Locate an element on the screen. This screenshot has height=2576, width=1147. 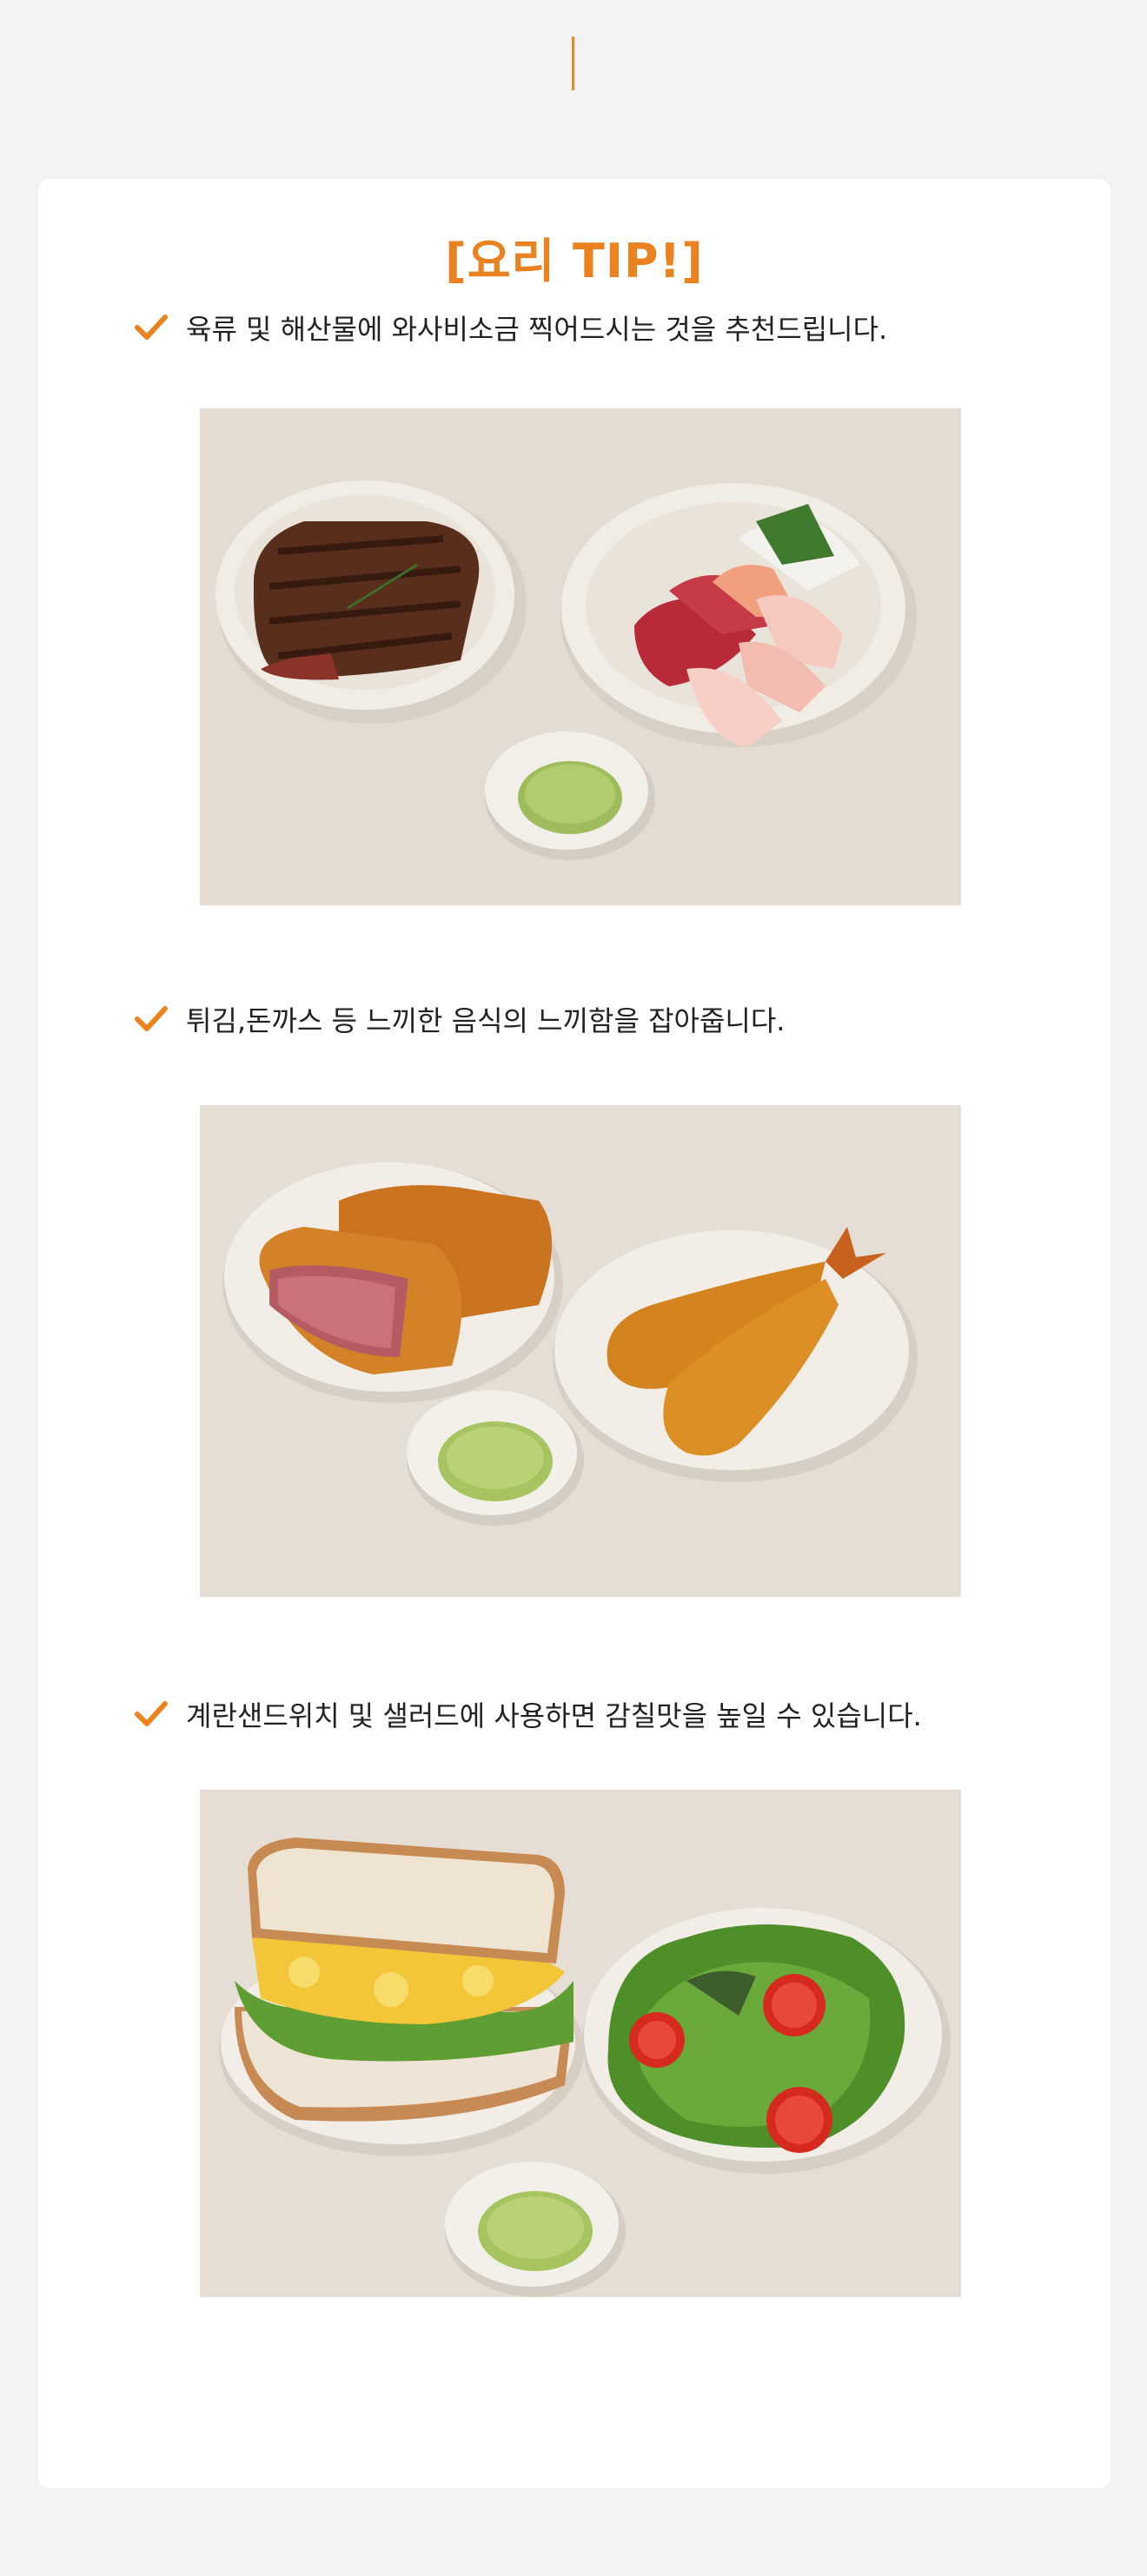
tip-item-1: 육류 및 해산물에 와사비소금 찍어드시는 것을 추천드립니다. is located at coordinates (510, 327).